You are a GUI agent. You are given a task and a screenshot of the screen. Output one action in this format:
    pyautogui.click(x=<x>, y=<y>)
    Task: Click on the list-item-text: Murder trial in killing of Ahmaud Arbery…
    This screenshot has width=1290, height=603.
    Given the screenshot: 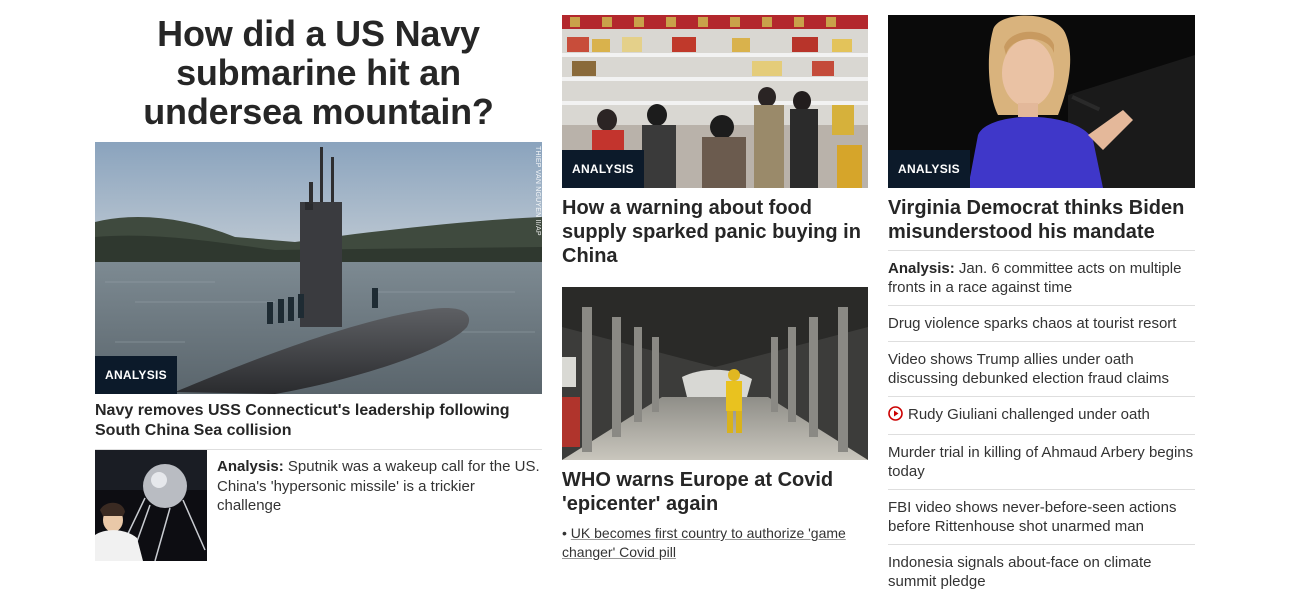 What is the action you would take?
    pyautogui.click(x=1041, y=462)
    